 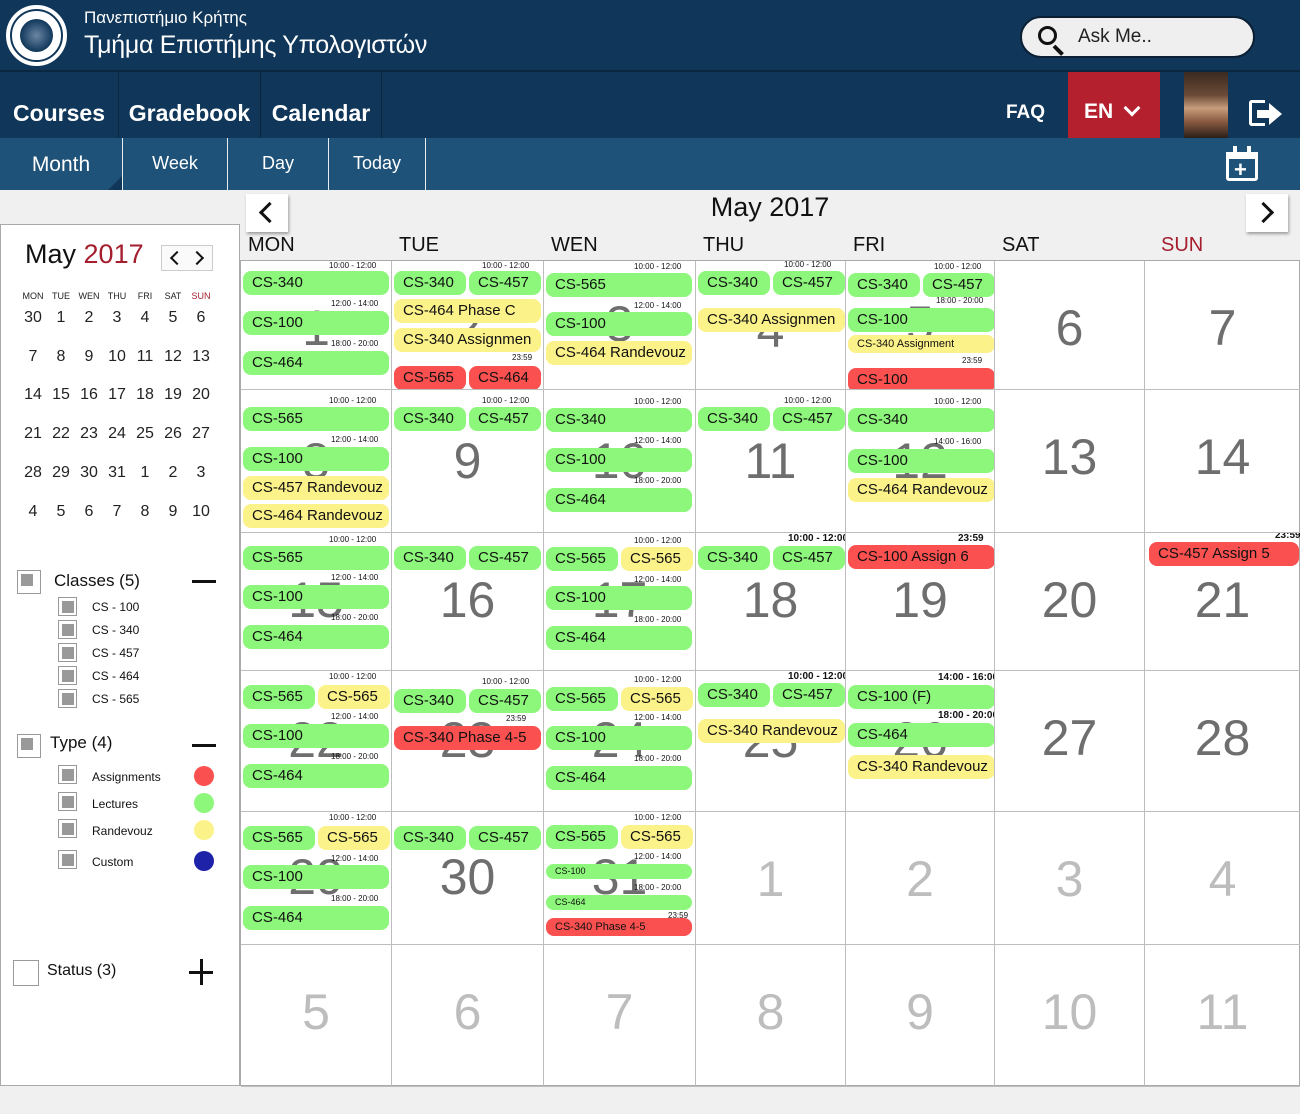 What do you see at coordinates (1243, 164) in the screenshot?
I see `add-event-icon: +` at bounding box center [1243, 164].